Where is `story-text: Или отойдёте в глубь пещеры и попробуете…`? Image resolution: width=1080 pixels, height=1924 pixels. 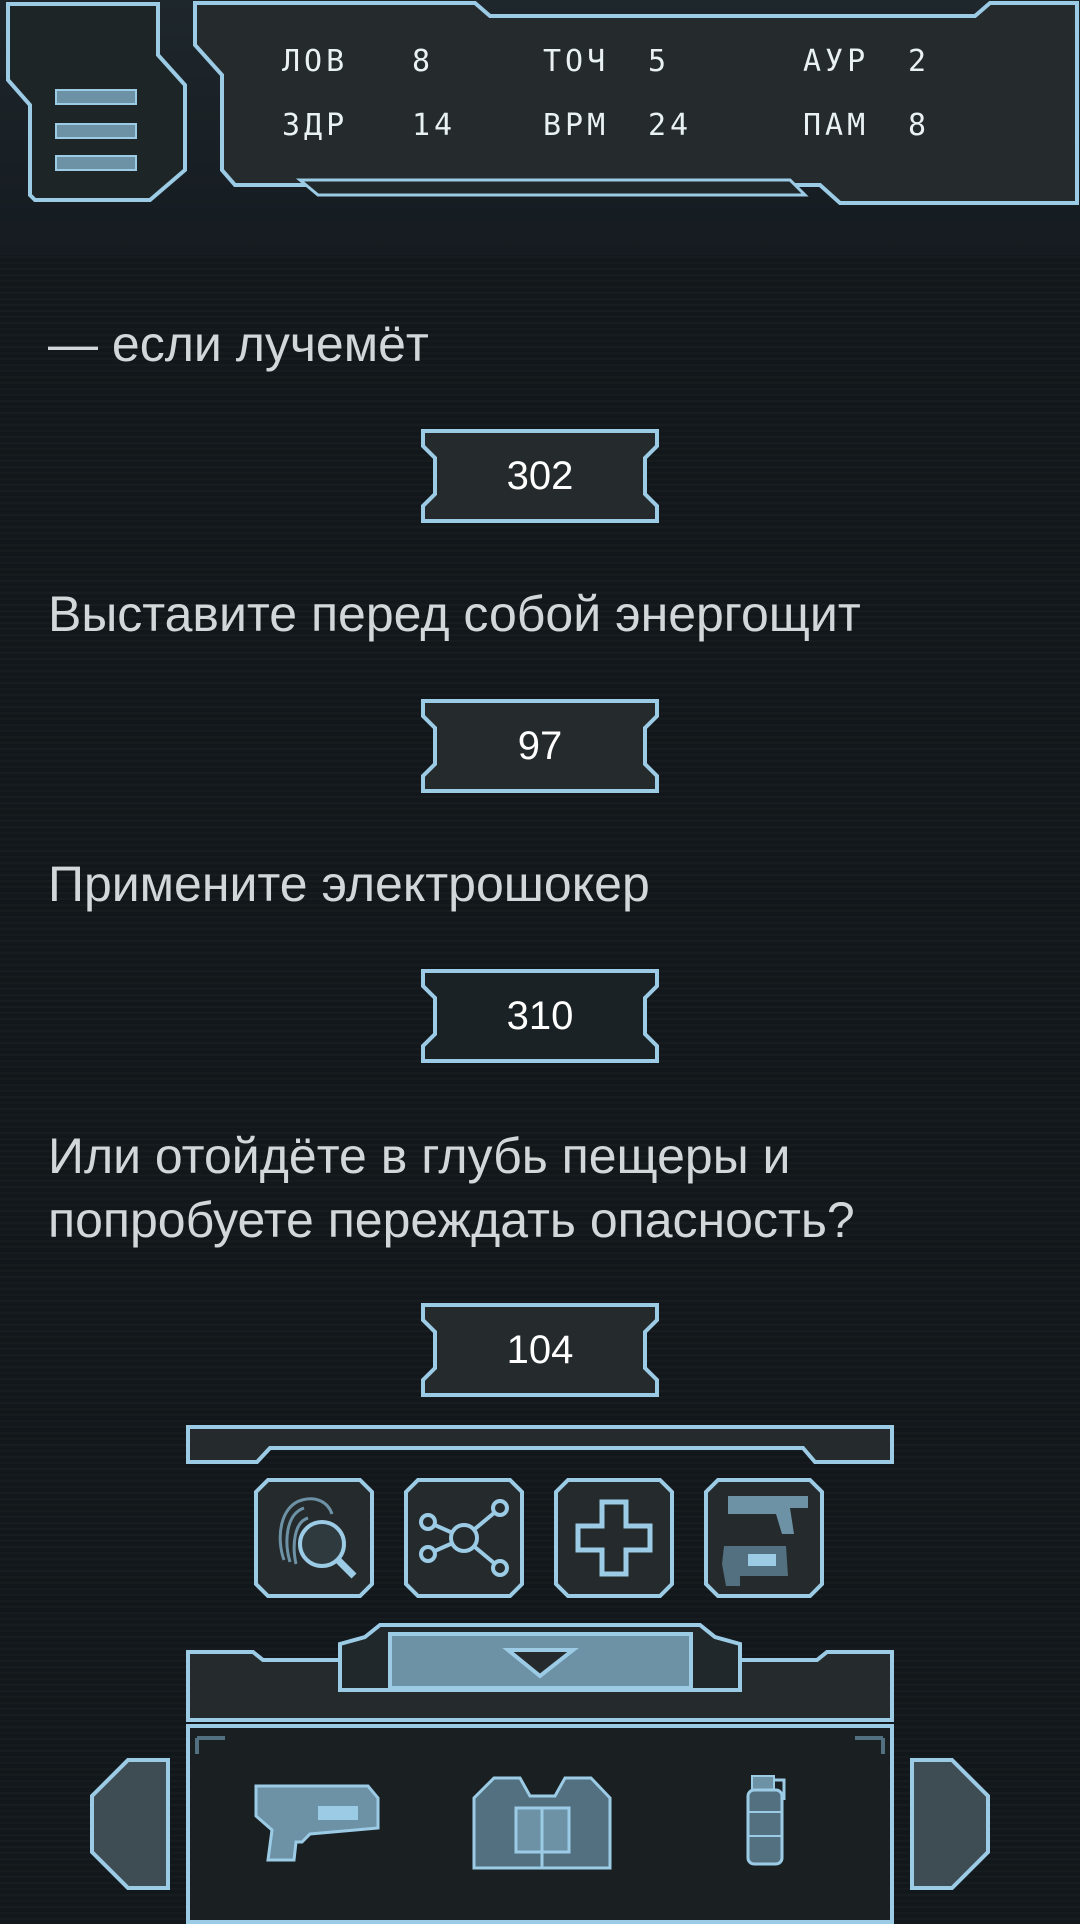 story-text: Или отойдёте в глубь пещеры и попробуете… is located at coordinates (451, 1188).